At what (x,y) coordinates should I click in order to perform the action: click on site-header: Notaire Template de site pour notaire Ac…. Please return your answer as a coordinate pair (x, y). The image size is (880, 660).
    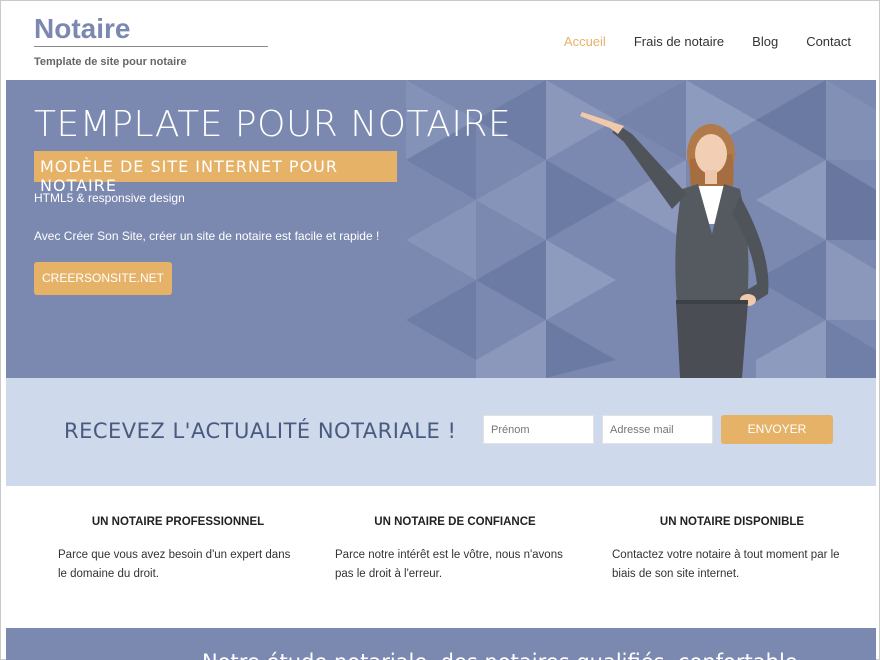
    Looking at the image, I should click on (440, 40).